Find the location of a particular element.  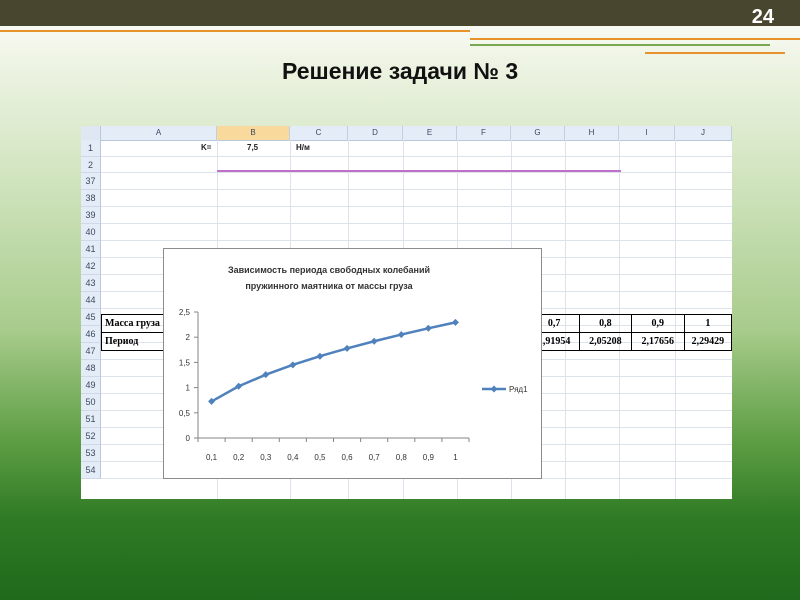

column-header: A is located at coordinates (159, 133).